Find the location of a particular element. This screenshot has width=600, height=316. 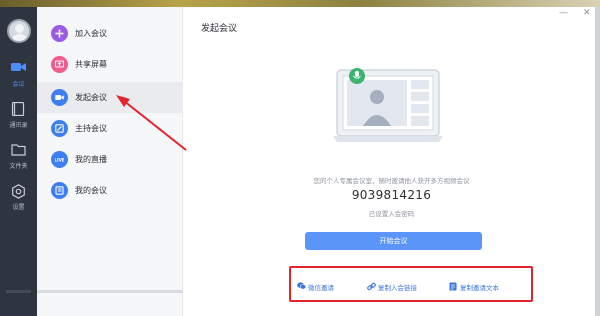

gear-icon is located at coordinates (18, 191).